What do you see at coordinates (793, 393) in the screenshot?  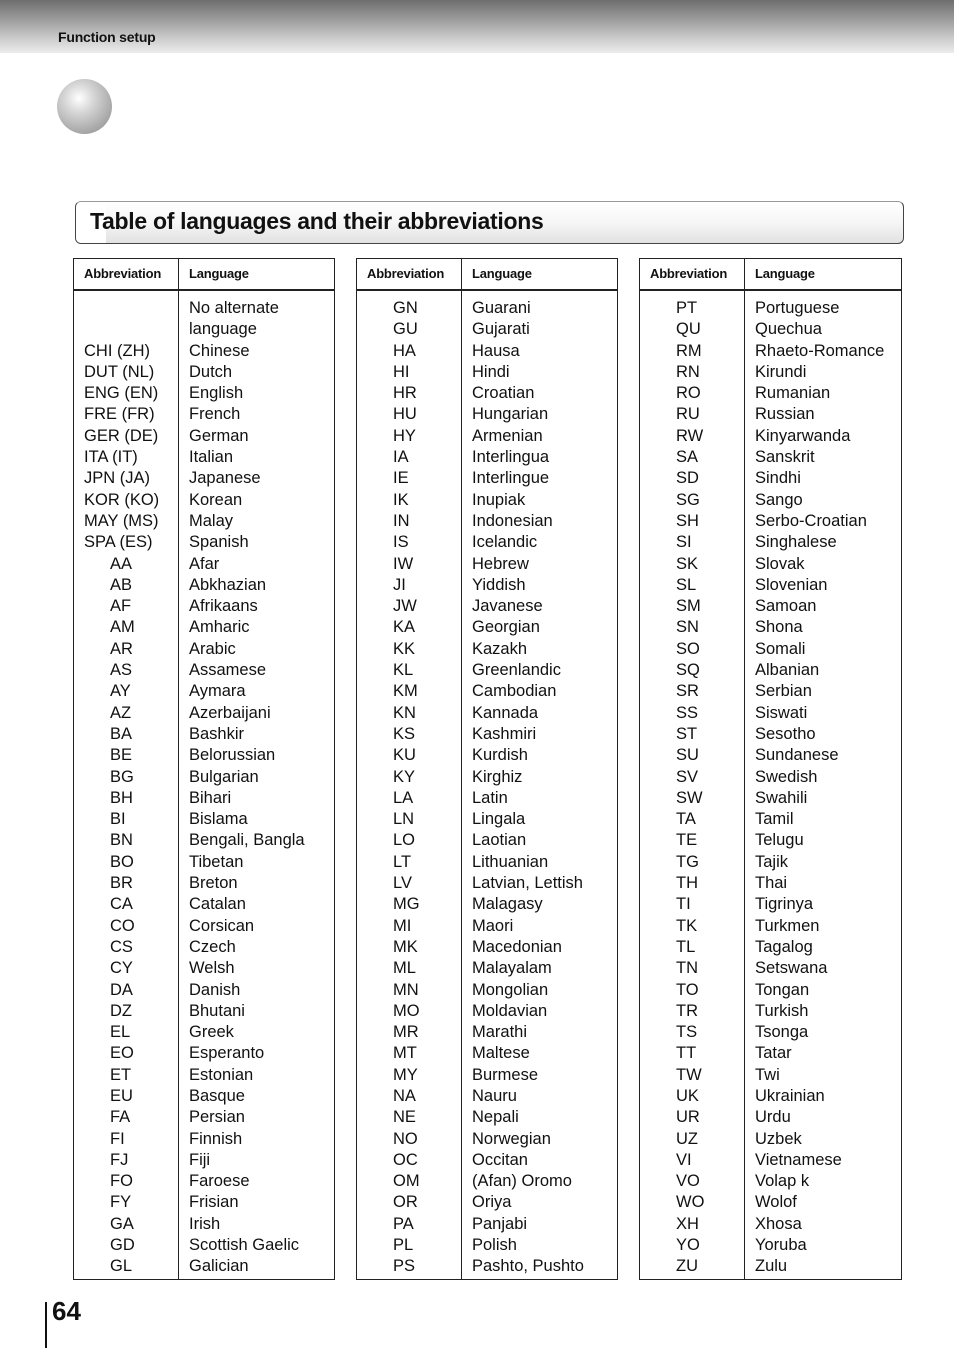 I see `language-cell: Rumanian` at bounding box center [793, 393].